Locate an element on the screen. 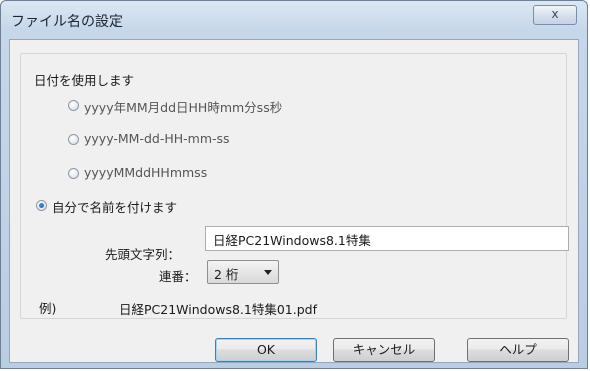 The image size is (590, 371). serial-digits-select: 2 桁 is located at coordinates (243, 272).